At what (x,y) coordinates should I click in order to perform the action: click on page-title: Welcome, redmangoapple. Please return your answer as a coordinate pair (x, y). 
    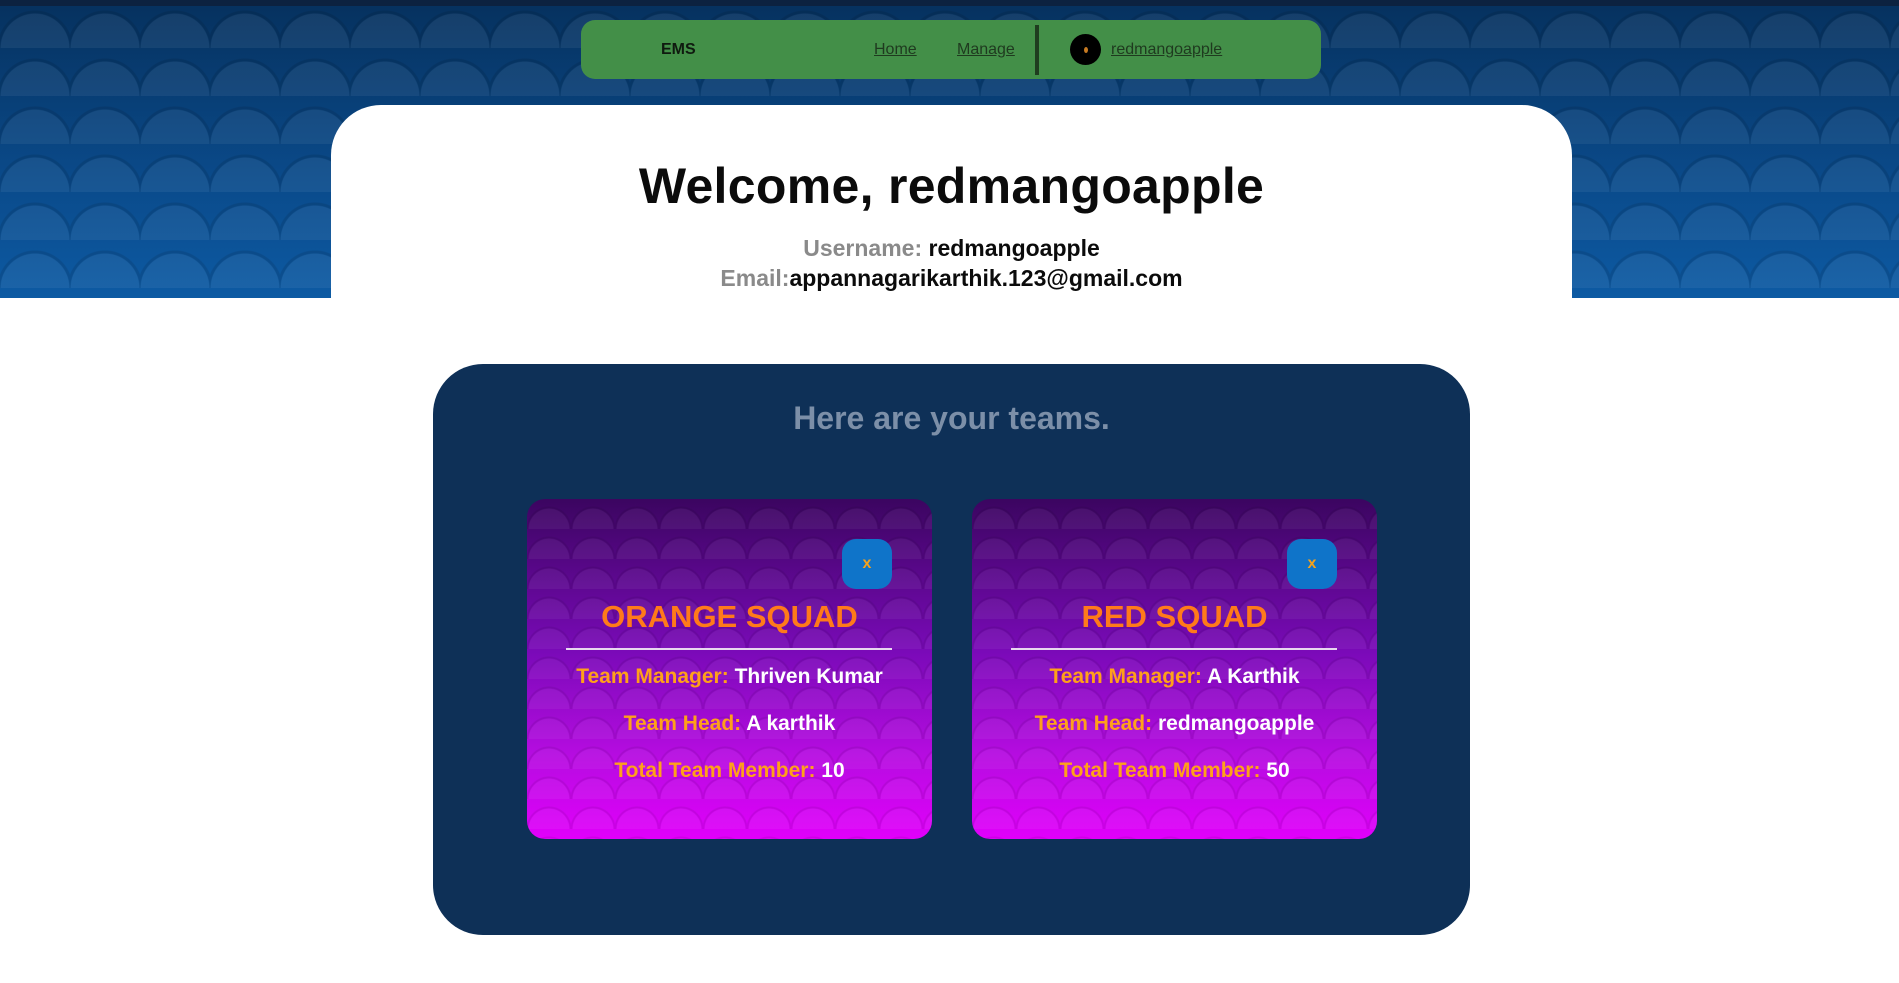
    Looking at the image, I should click on (951, 186).